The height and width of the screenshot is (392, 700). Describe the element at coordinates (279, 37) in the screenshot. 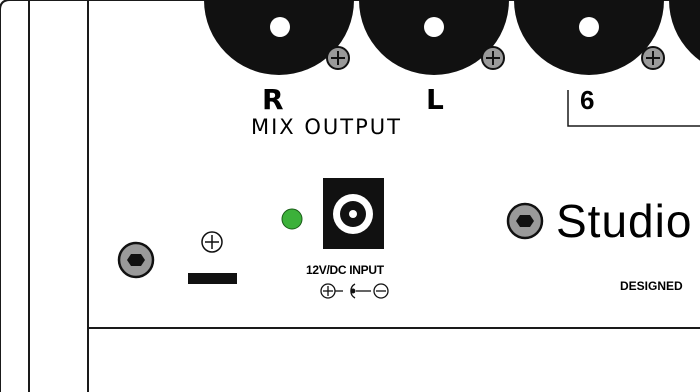

I see `xlr-connector-r` at that location.